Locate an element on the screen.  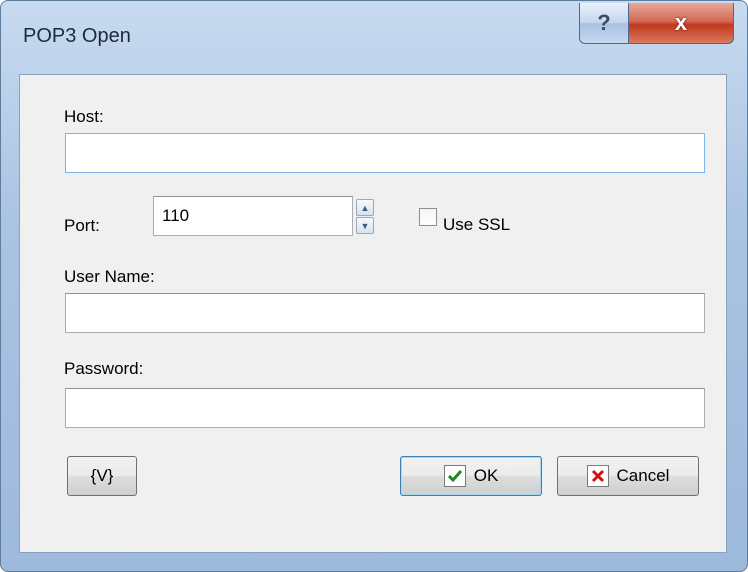
spin-up-icon: ▲ is located at coordinates (365, 207).